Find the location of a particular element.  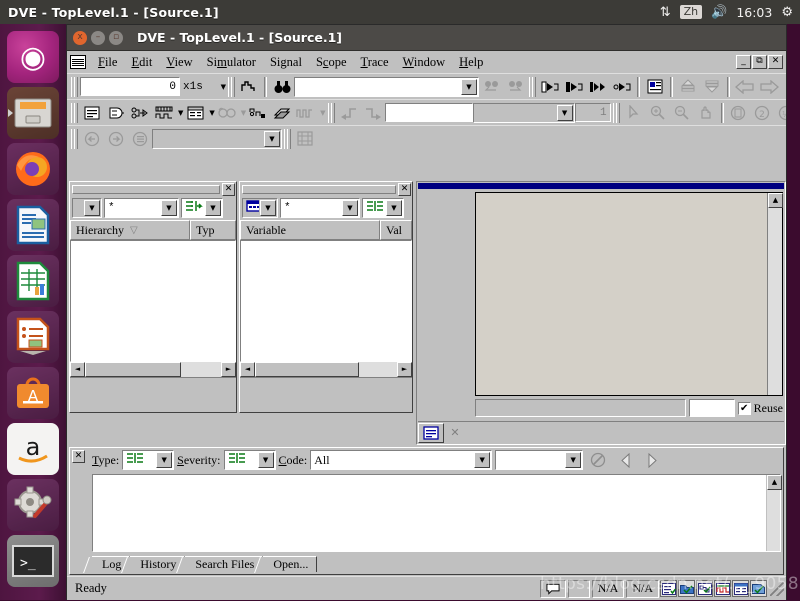

scope-combo: ▼ is located at coordinates (523, 112).